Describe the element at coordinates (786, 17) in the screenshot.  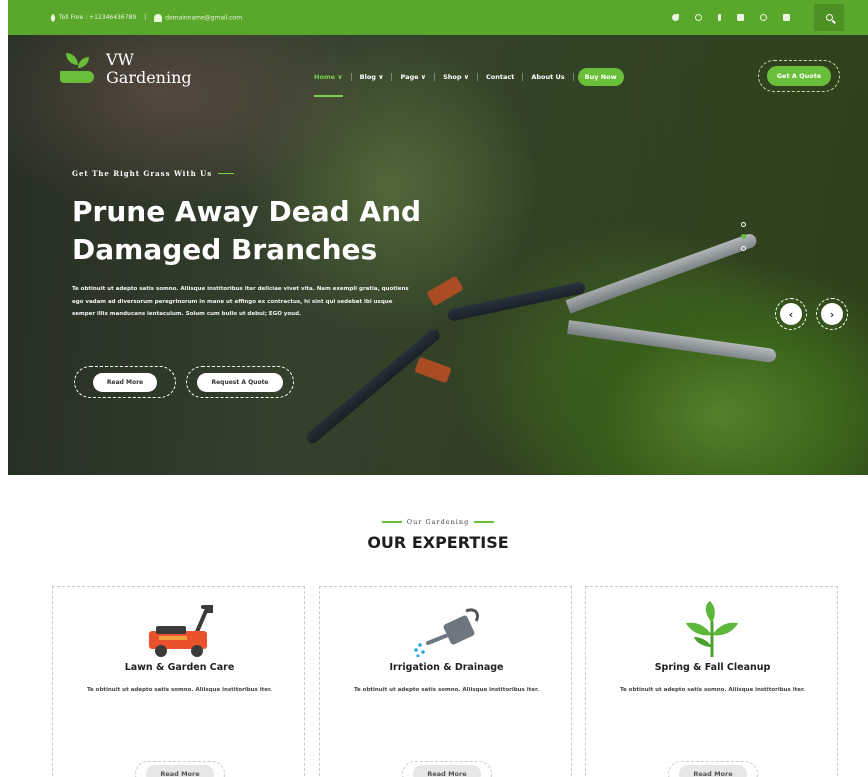
I see `linkedin-icon` at that location.